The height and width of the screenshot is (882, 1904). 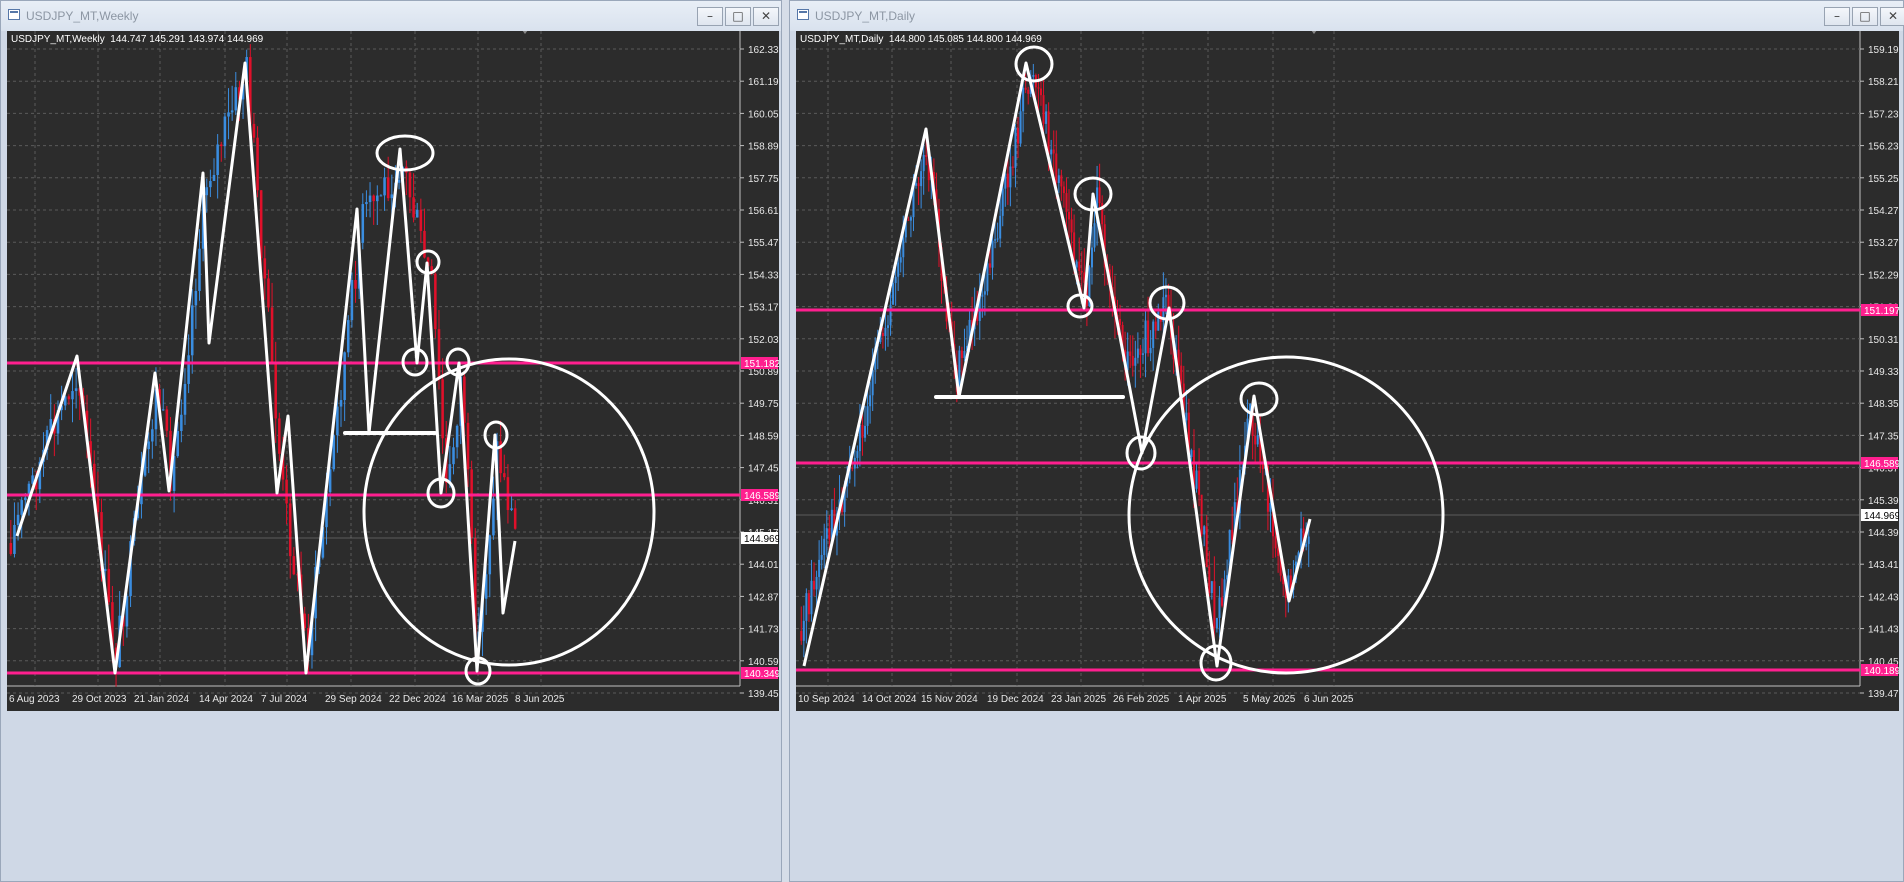 What do you see at coordinates (763, 404) in the screenshot?
I see `price-tick-label: 149.750` at bounding box center [763, 404].